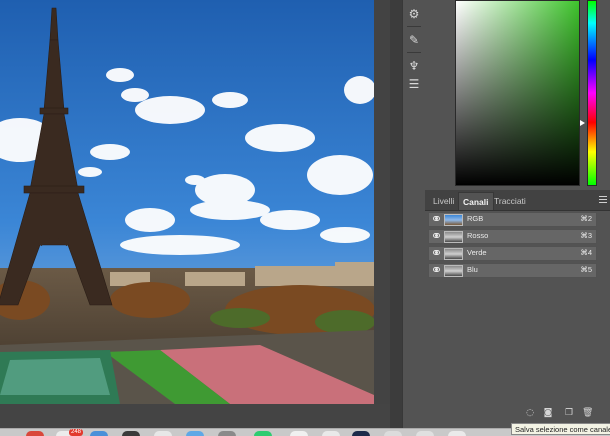  Describe the element at coordinates (414, 84) in the screenshot. I see `sliders-icon: ☰` at that location.